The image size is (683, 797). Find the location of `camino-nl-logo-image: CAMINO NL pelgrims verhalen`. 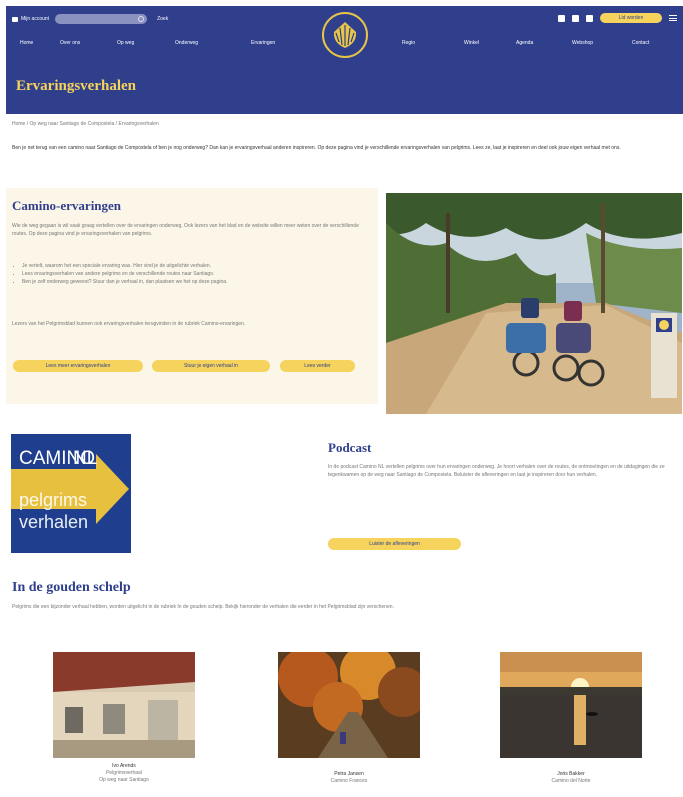

camino-nl-logo-image: CAMINO NL pelgrims verhalen is located at coordinates (71, 493).